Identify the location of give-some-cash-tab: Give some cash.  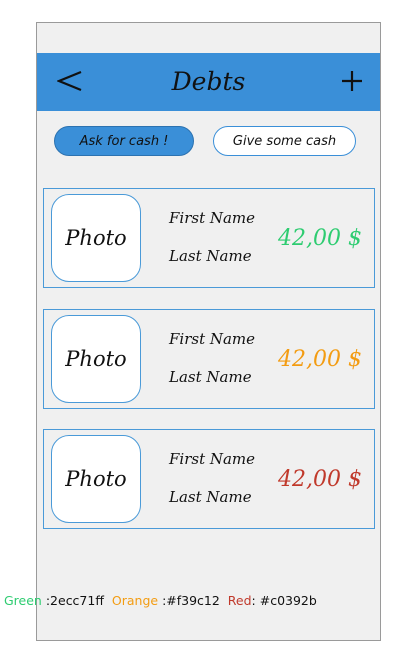
(284, 141).